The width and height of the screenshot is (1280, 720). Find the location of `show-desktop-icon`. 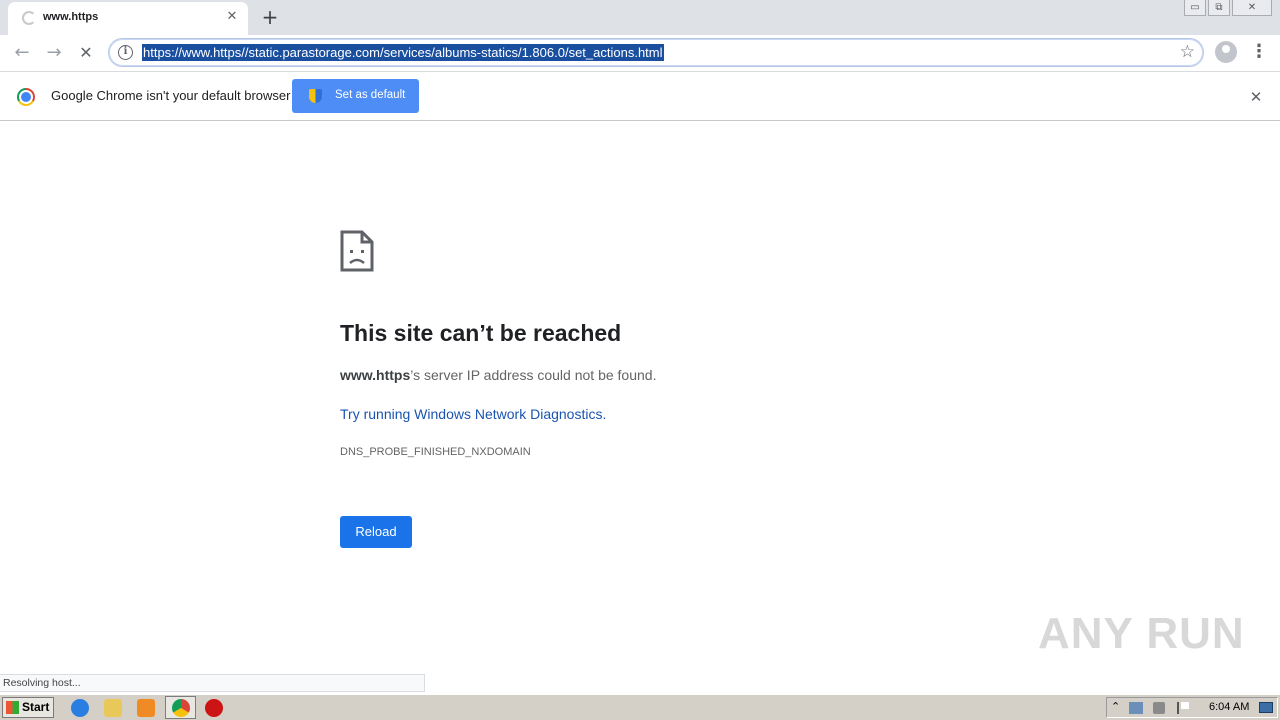

show-desktop-icon is located at coordinates (1266, 707).